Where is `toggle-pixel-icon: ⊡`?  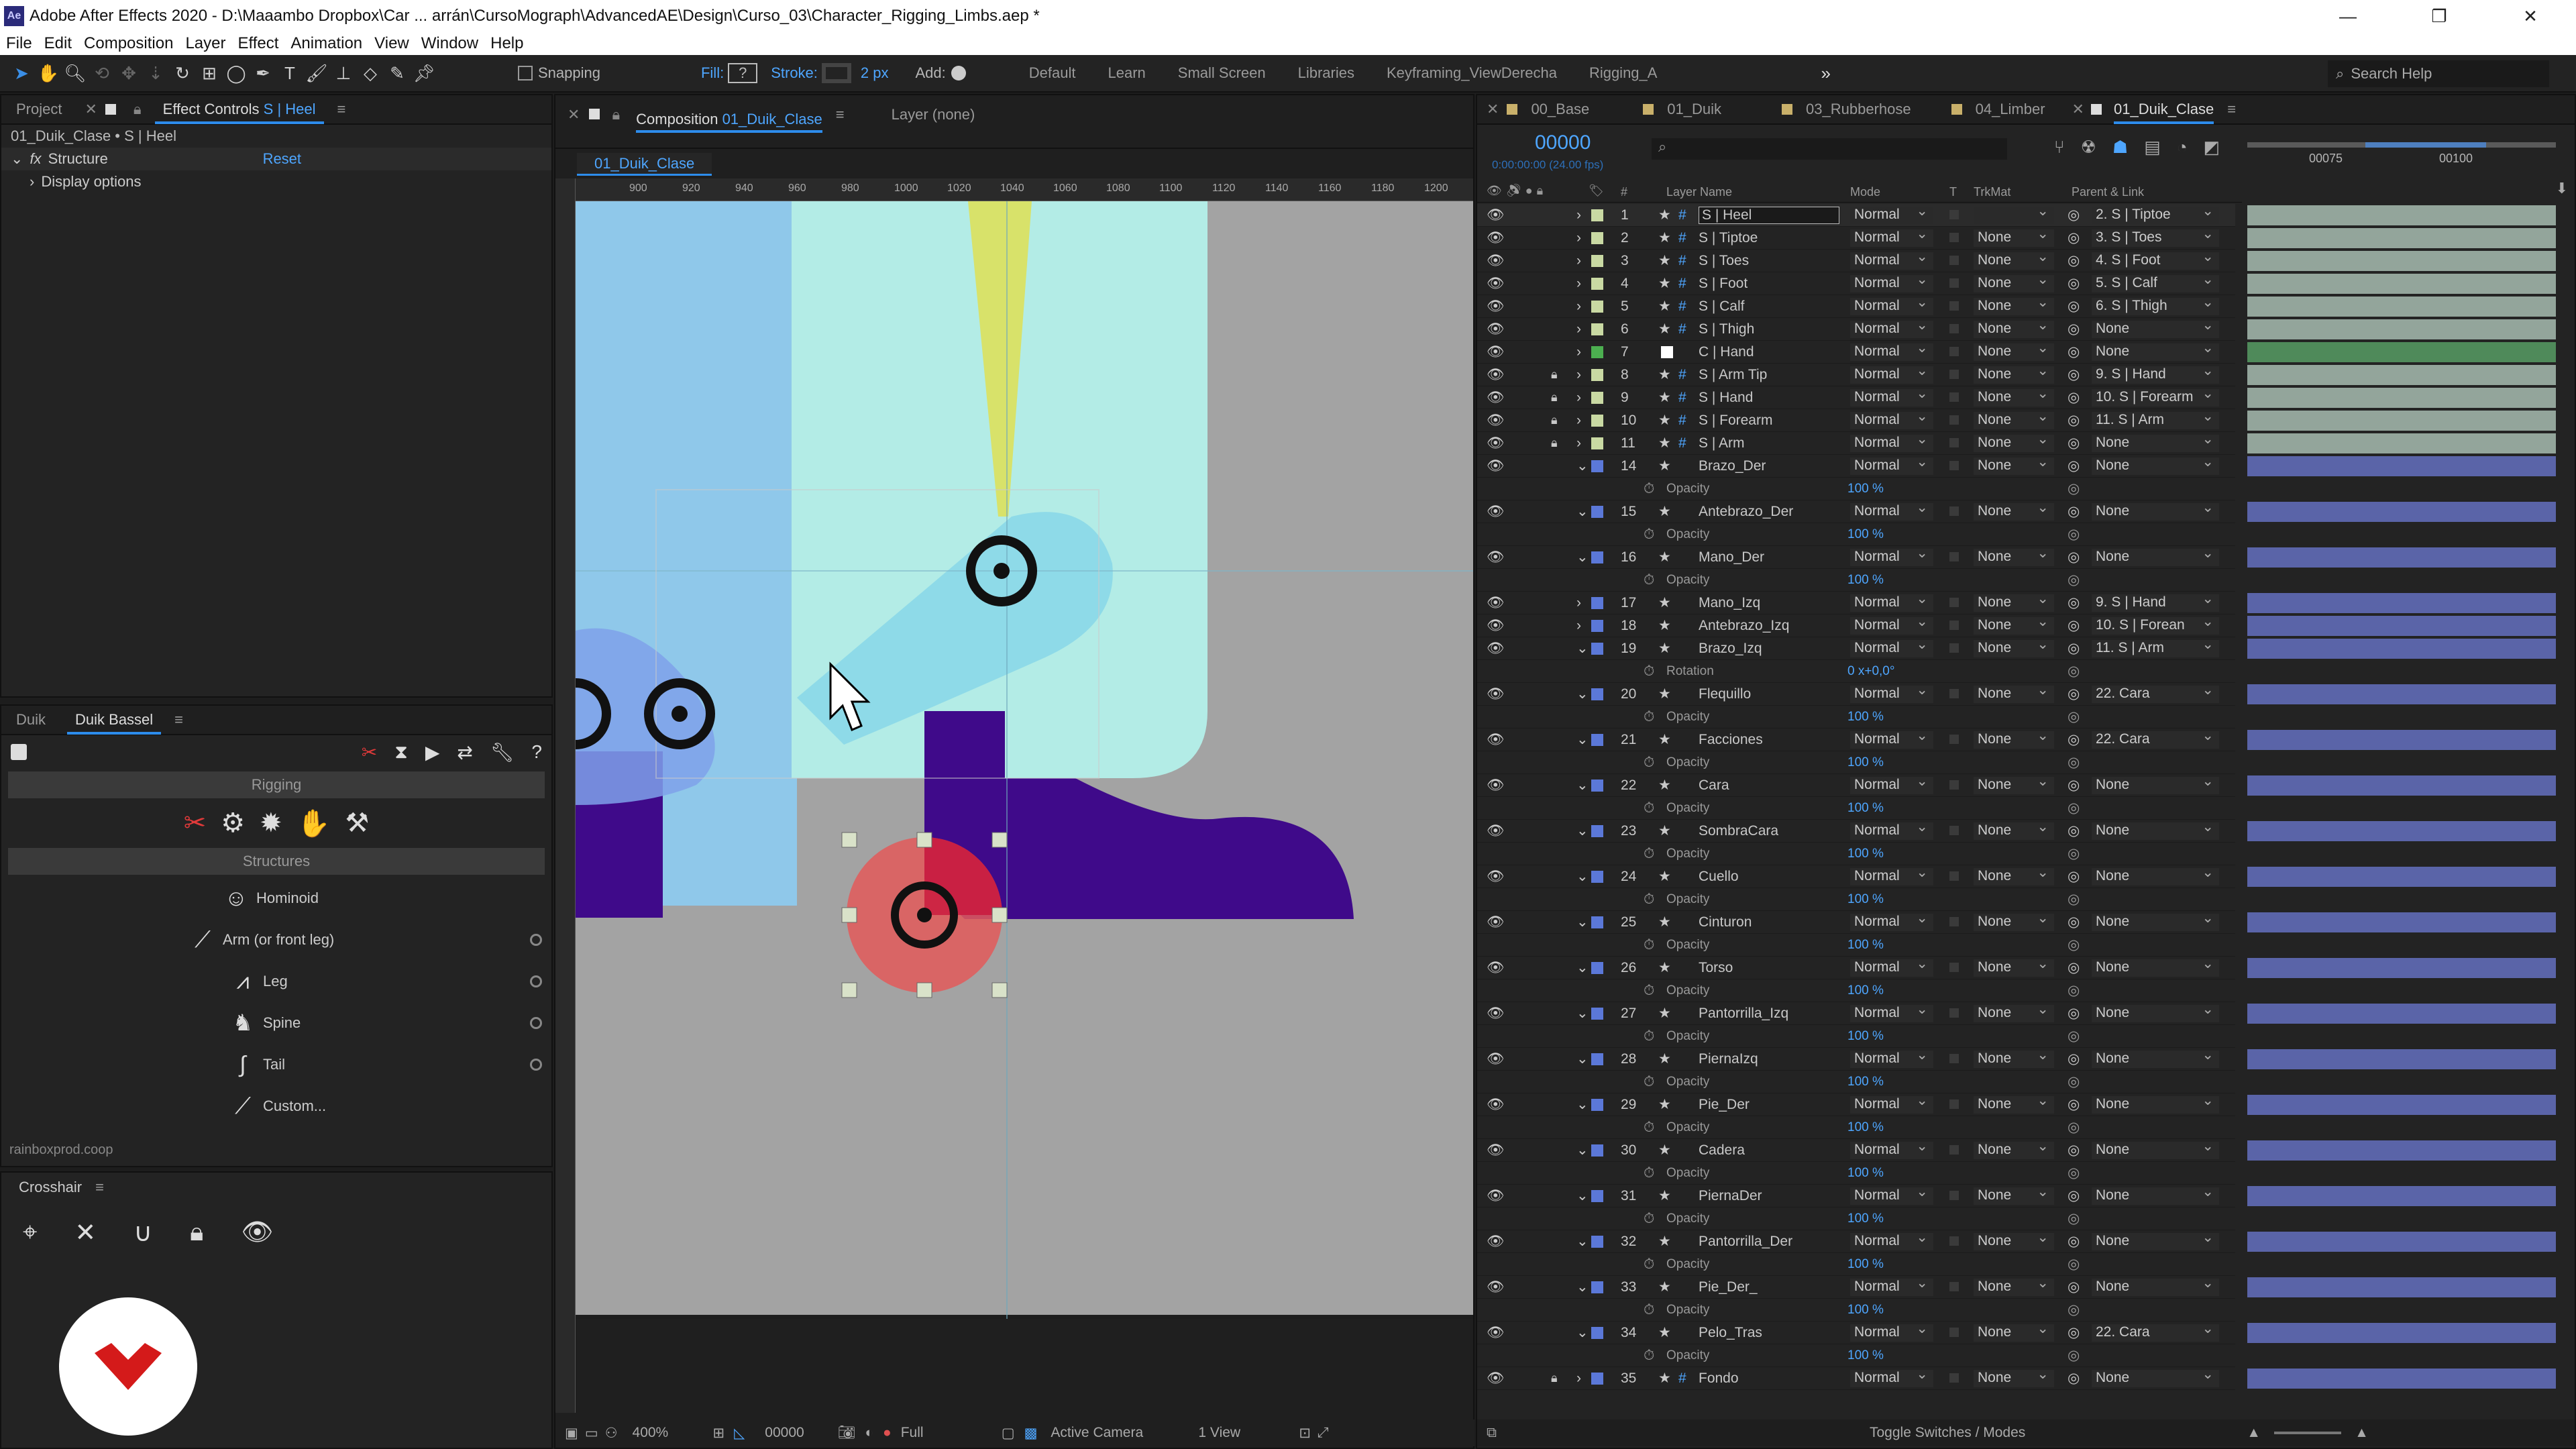
toggle-pixel-icon: ⊡ is located at coordinates (1305, 1433).